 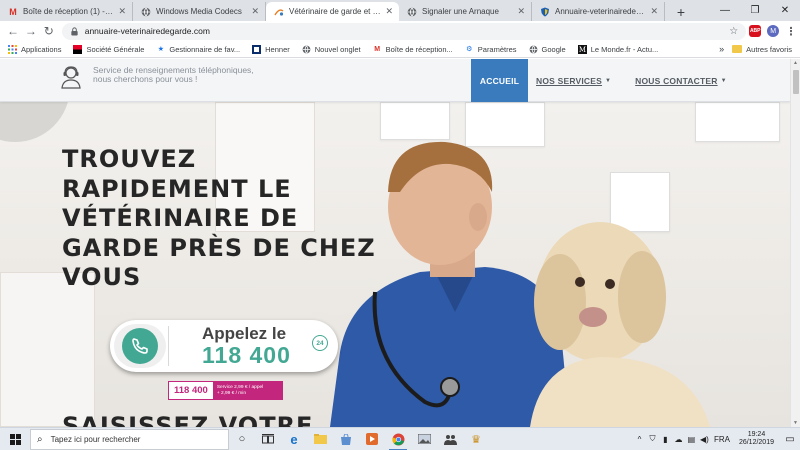 What do you see at coordinates (790, 439) in the screenshot?
I see `notification-icon: ▭` at bounding box center [790, 439].